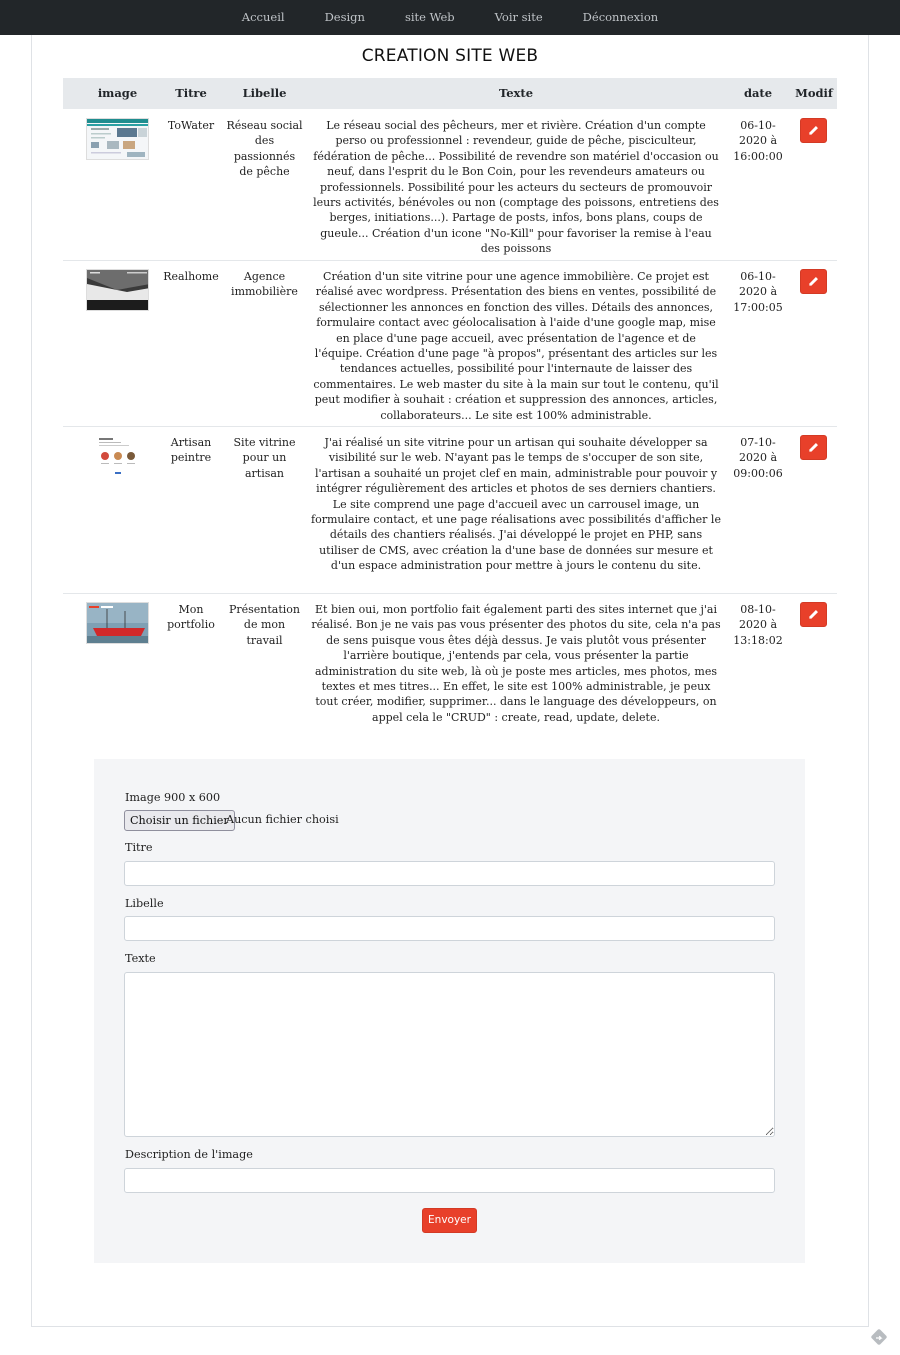  What do you see at coordinates (191, 450) in the screenshot?
I see `row-titre: Artisan peintre` at bounding box center [191, 450].